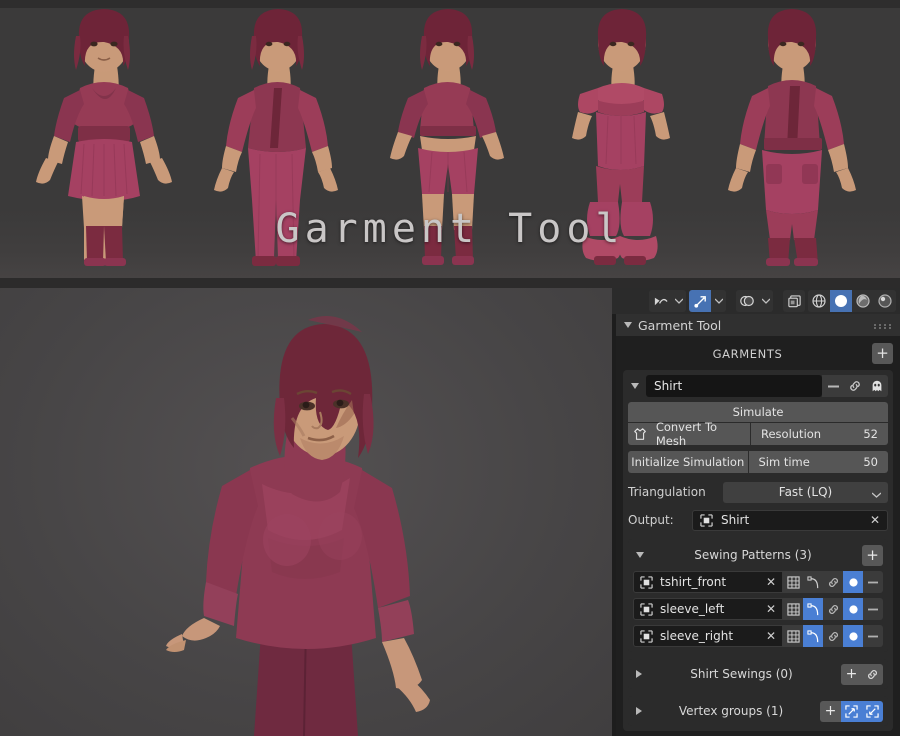  I want to click on garments-label: GARMENTS, so click(747, 353).